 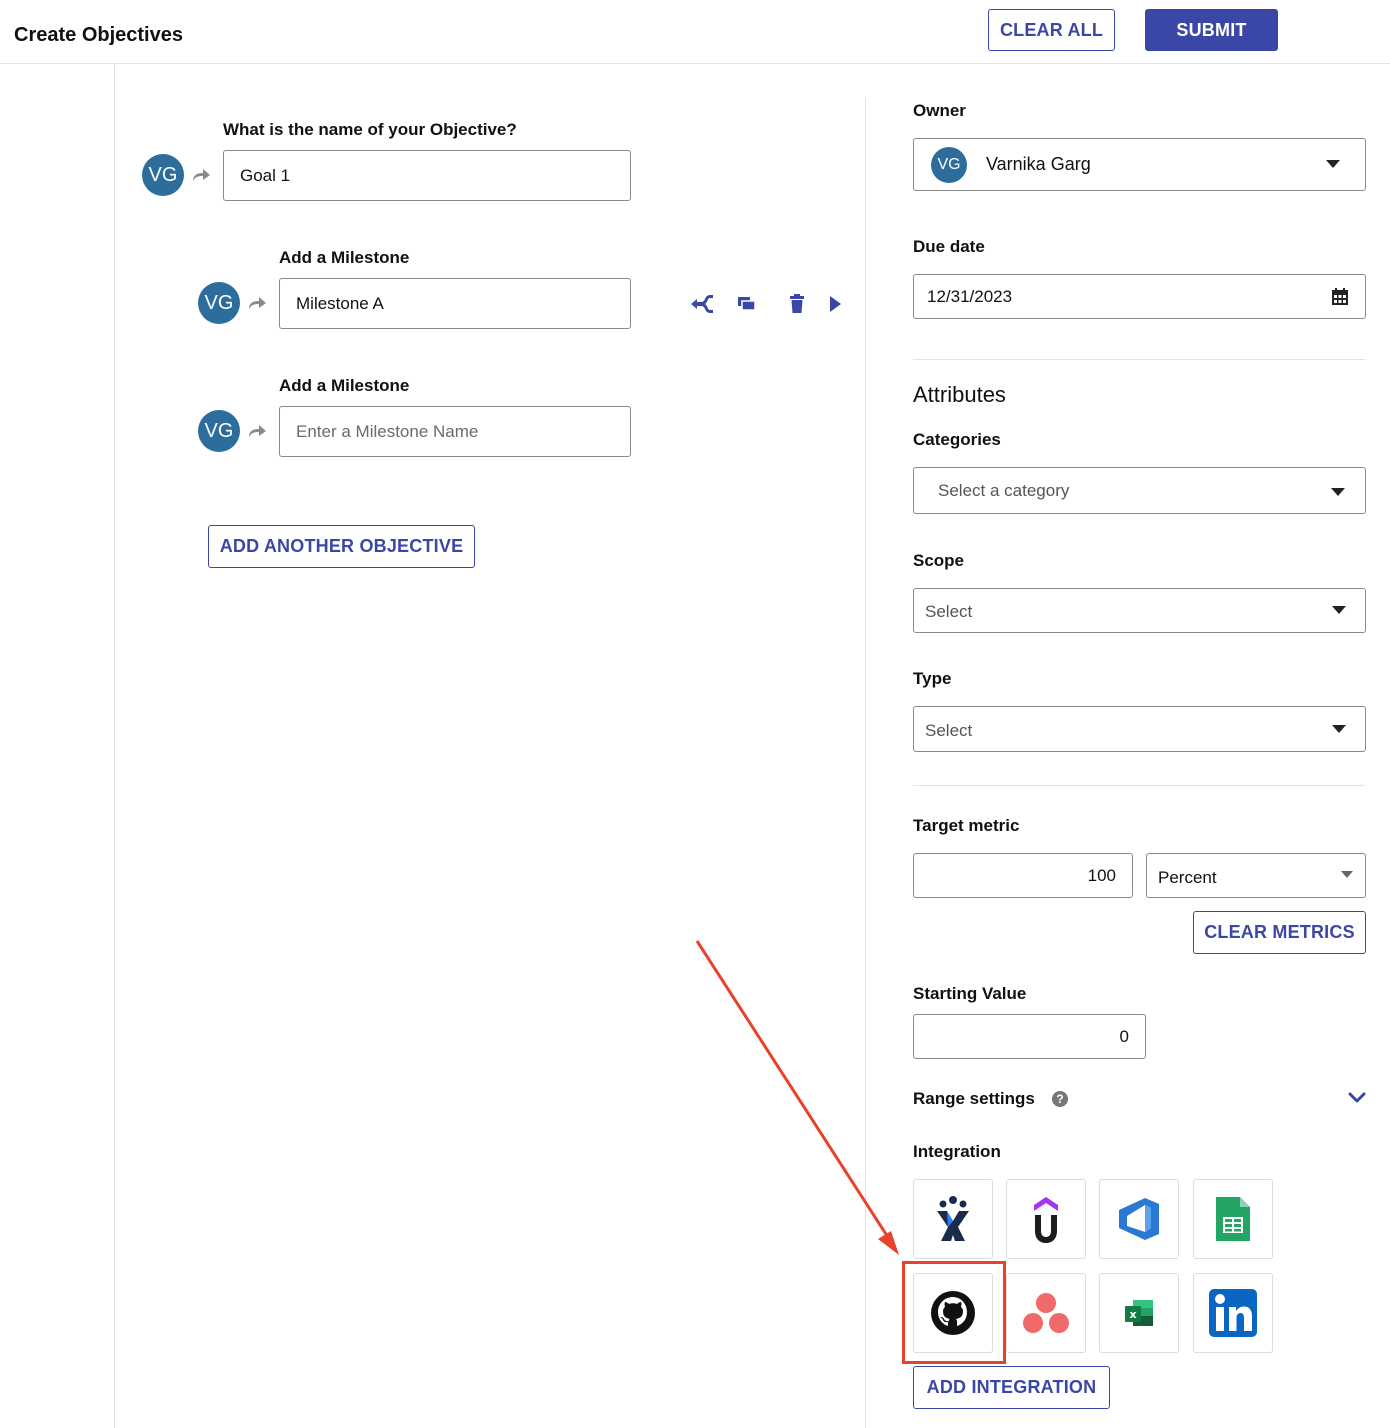 What do you see at coordinates (949, 730) in the screenshot?
I see `type-placeholder: Select` at bounding box center [949, 730].